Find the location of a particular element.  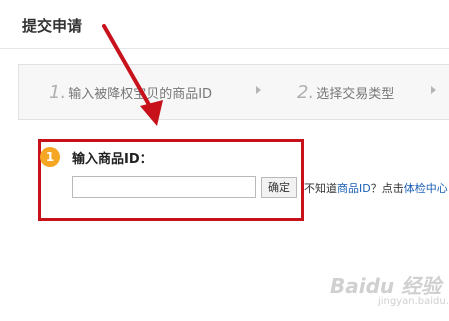

step-1-label: 输入被降权宝贝的商品ID is located at coordinates (140, 94).